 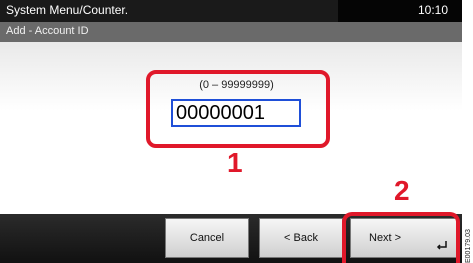 I want to click on callout-number-1: 1, so click(x=235, y=162).